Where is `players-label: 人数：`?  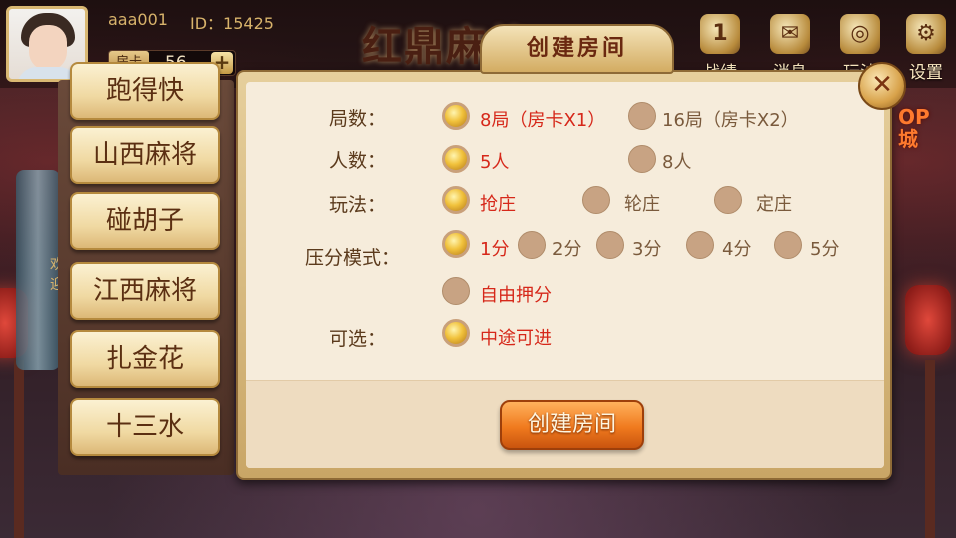 players-label: 人数： is located at coordinates (357, 161).